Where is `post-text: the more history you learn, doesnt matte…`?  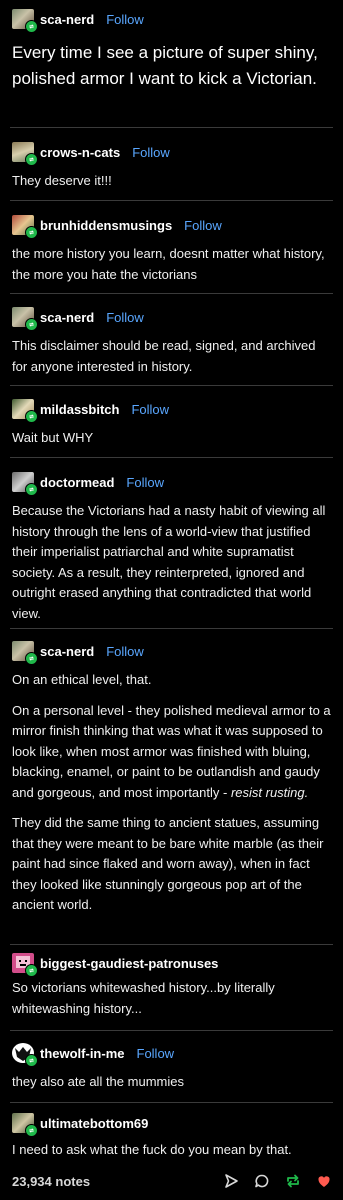
post-text: the more history you learn, doesnt matte… is located at coordinates (172, 264).